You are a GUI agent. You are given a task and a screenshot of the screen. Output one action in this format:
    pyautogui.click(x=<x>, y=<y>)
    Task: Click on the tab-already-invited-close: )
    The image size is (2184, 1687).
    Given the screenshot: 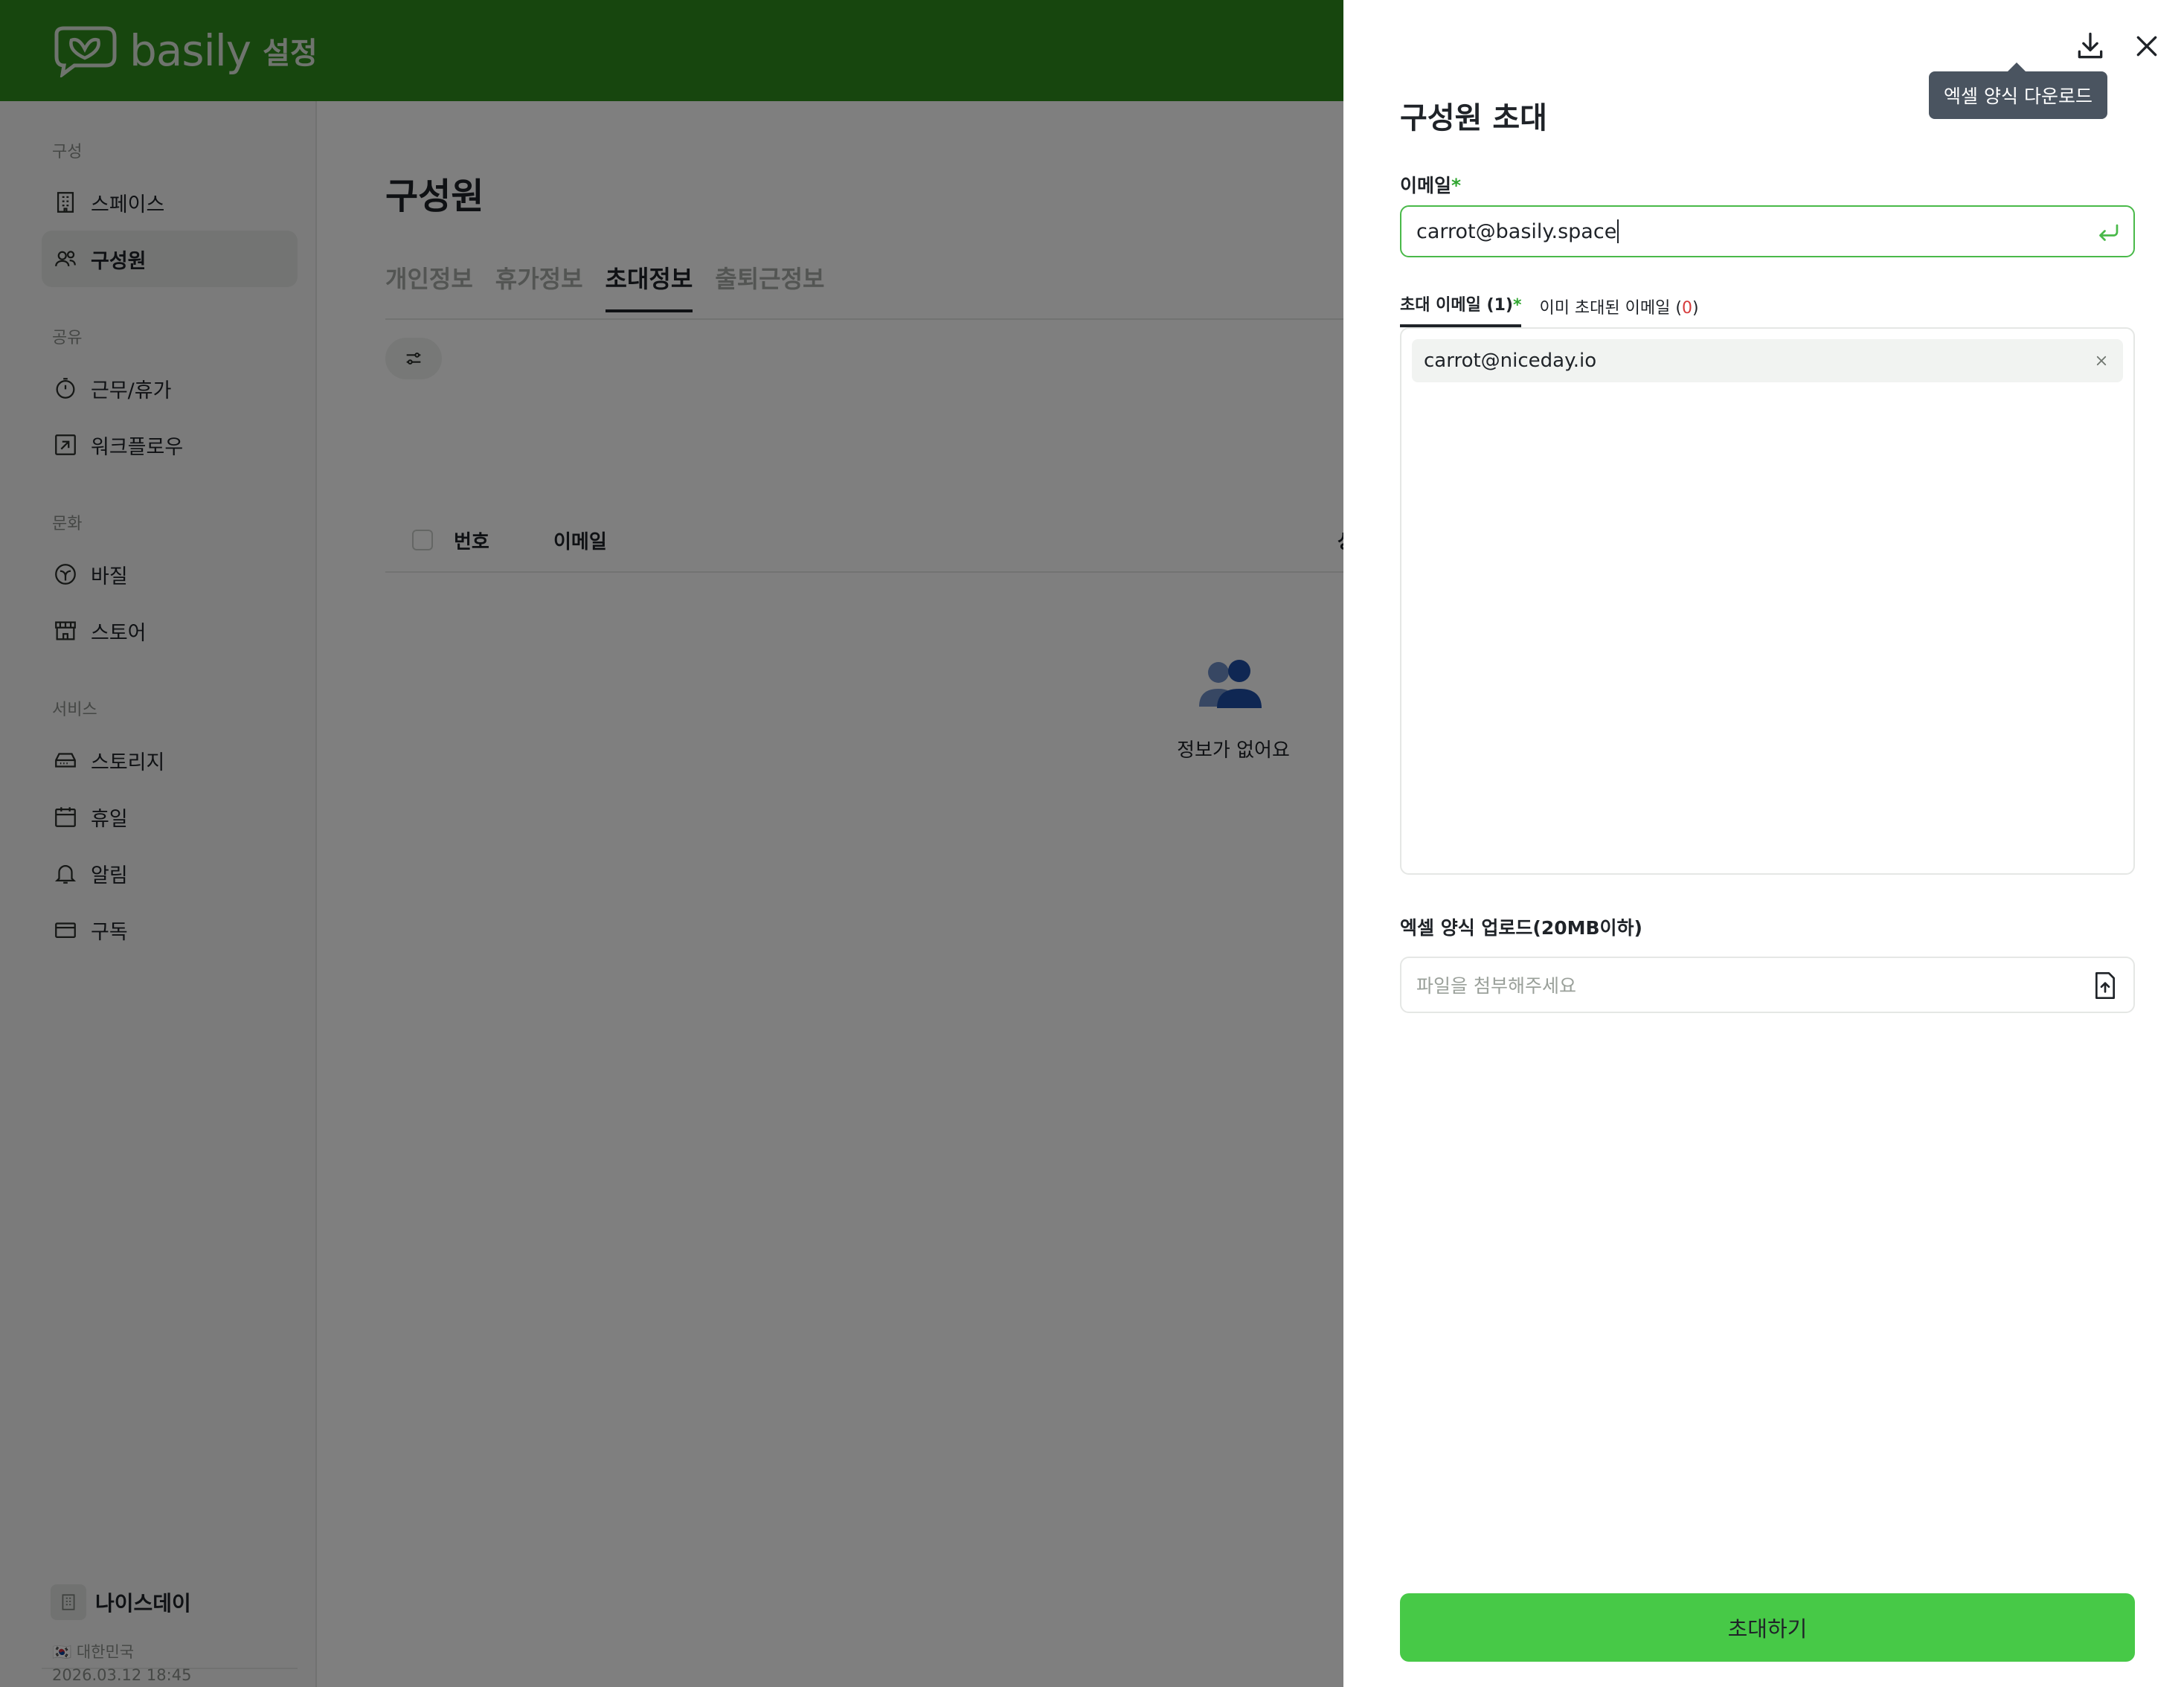 What is the action you would take?
    pyautogui.click(x=1696, y=308)
    